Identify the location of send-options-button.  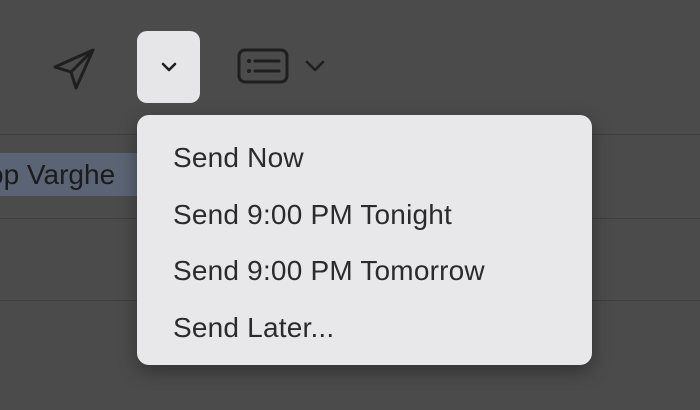
(168, 67).